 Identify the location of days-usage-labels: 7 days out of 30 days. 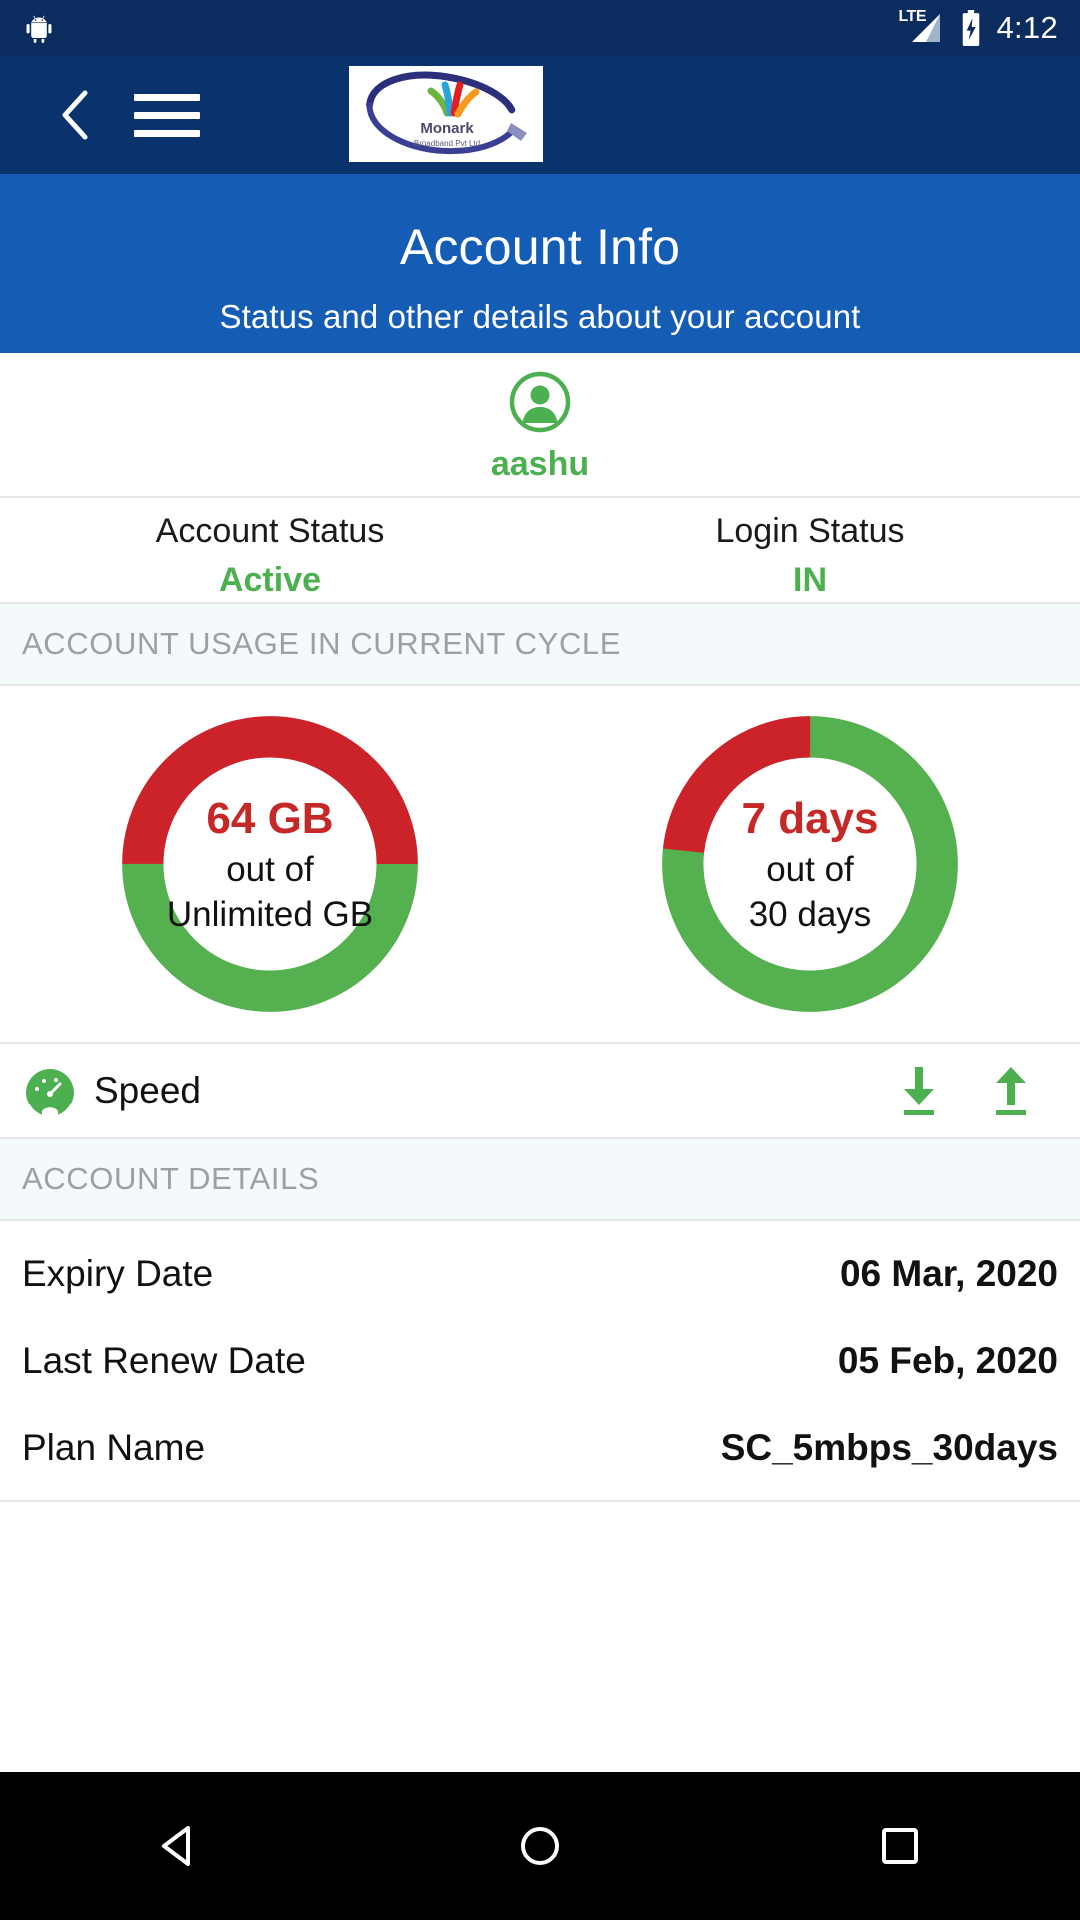
(810, 864).